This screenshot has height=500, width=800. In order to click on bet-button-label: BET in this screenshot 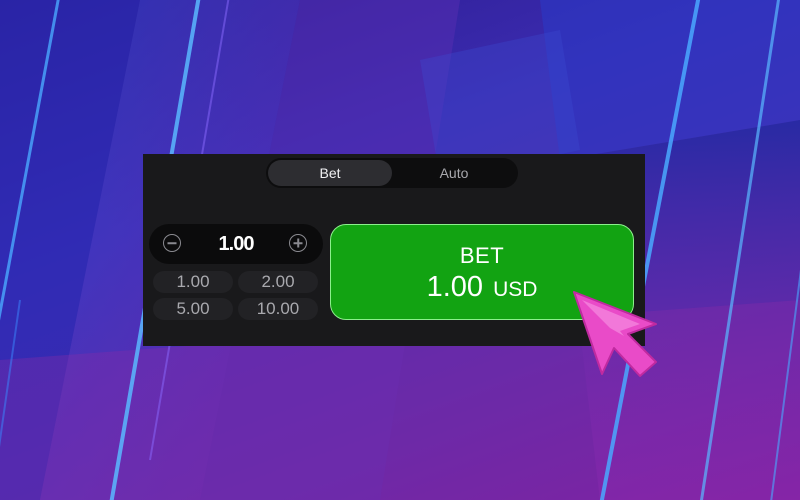, I will do `click(482, 255)`.